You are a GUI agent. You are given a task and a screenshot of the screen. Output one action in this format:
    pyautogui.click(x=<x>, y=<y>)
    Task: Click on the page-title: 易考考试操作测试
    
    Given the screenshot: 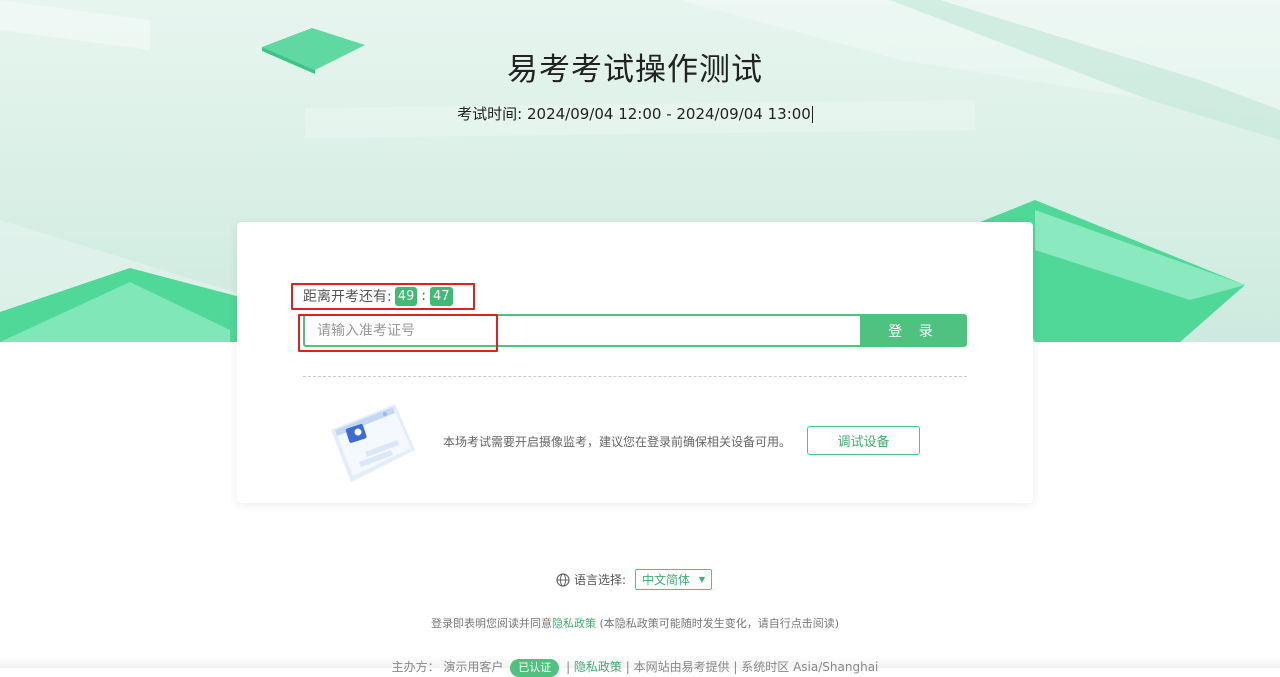 What is the action you would take?
    pyautogui.click(x=635, y=70)
    